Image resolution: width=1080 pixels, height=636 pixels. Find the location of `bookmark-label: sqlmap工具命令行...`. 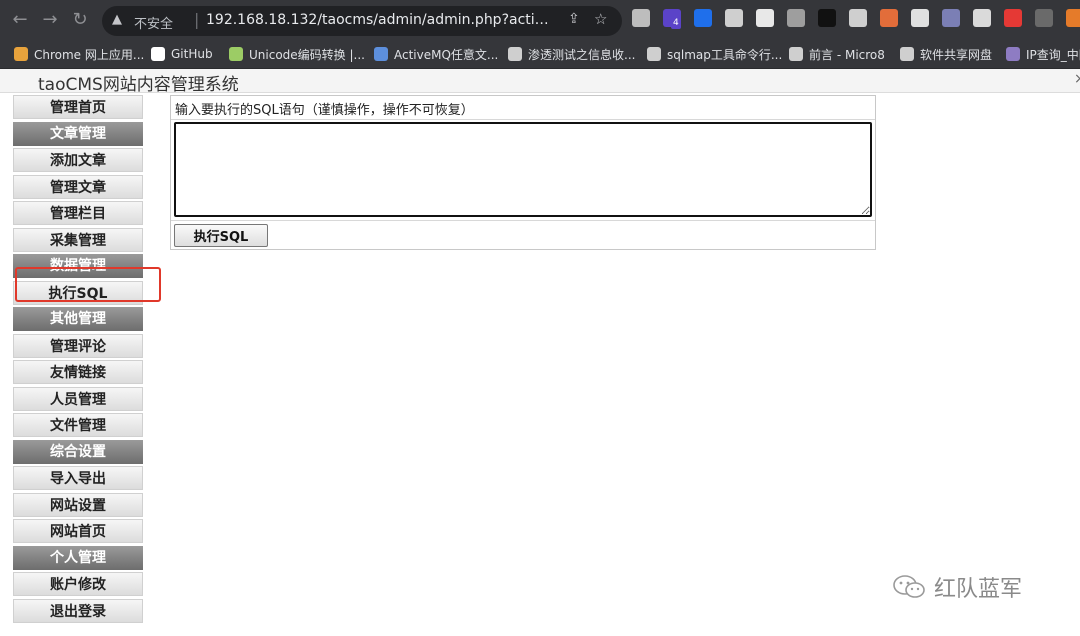

bookmark-label: sqlmap工具命令行... is located at coordinates (725, 54).